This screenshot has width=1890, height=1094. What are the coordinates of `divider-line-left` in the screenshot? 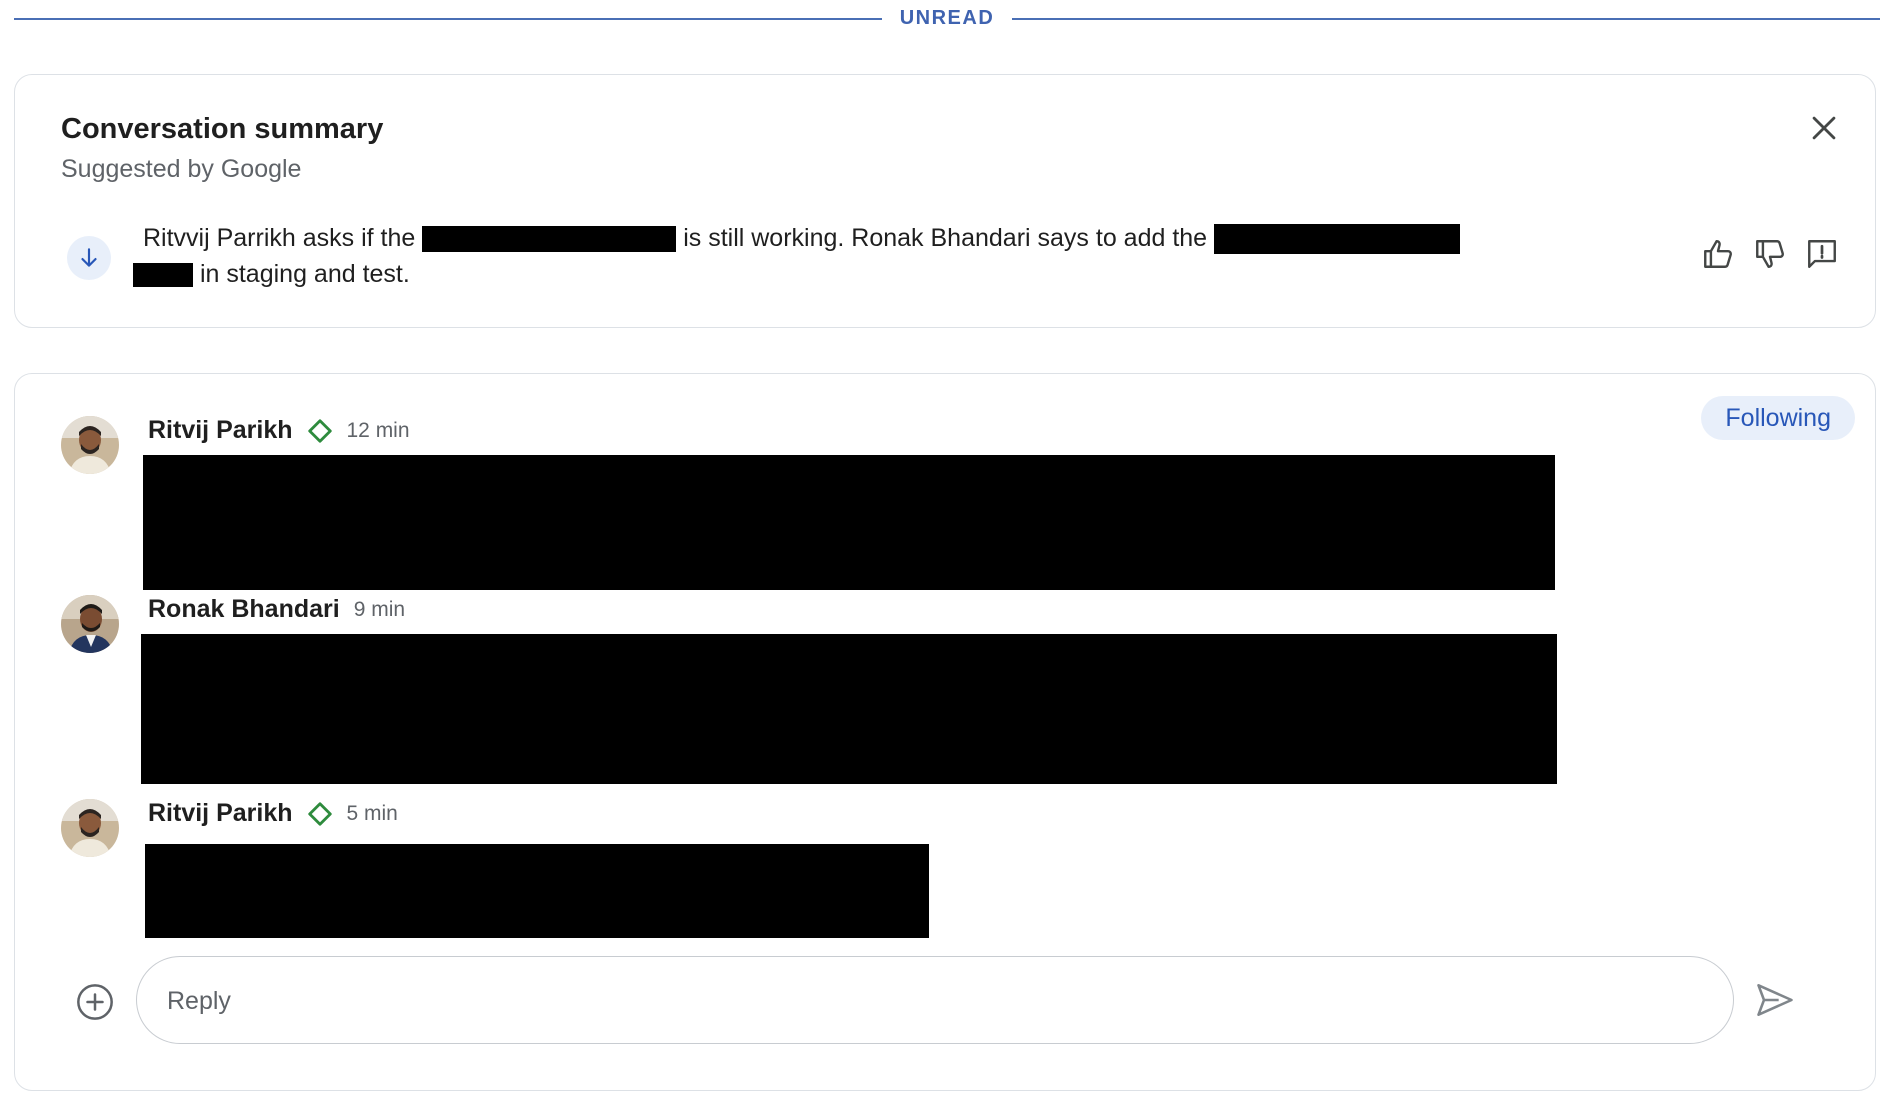 It's located at (448, 19).